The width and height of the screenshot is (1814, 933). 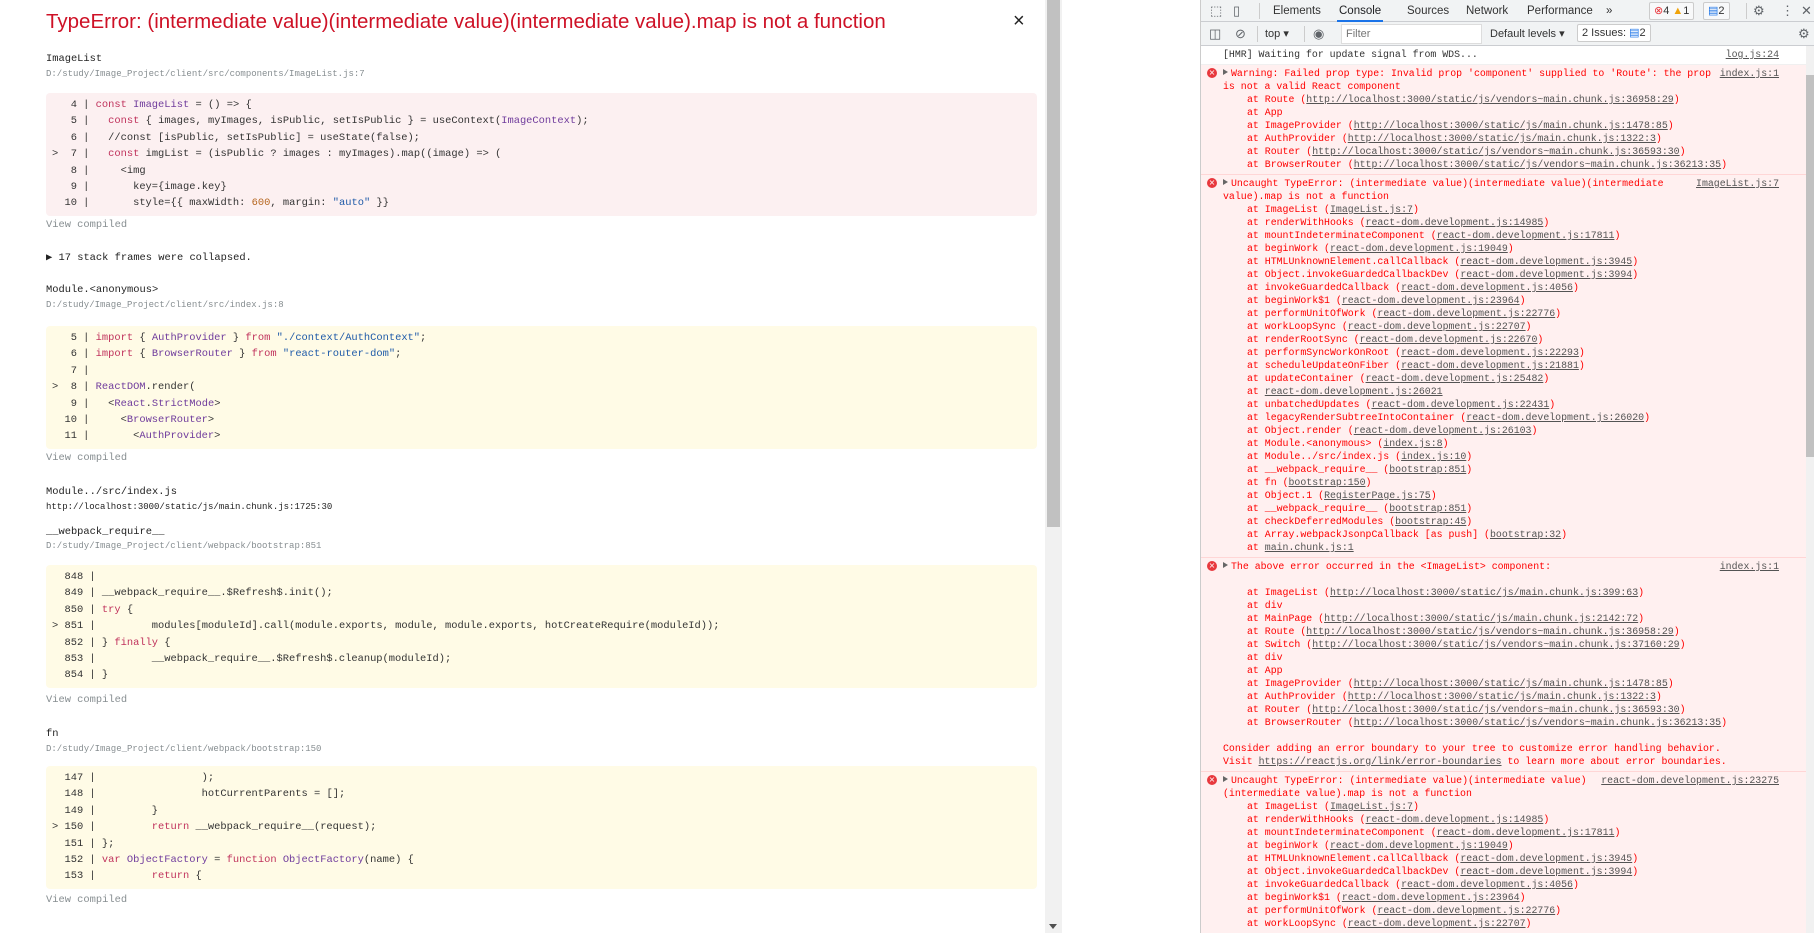 I want to click on error-warning-counter: ⊗4 ▲1, so click(x=1672, y=11).